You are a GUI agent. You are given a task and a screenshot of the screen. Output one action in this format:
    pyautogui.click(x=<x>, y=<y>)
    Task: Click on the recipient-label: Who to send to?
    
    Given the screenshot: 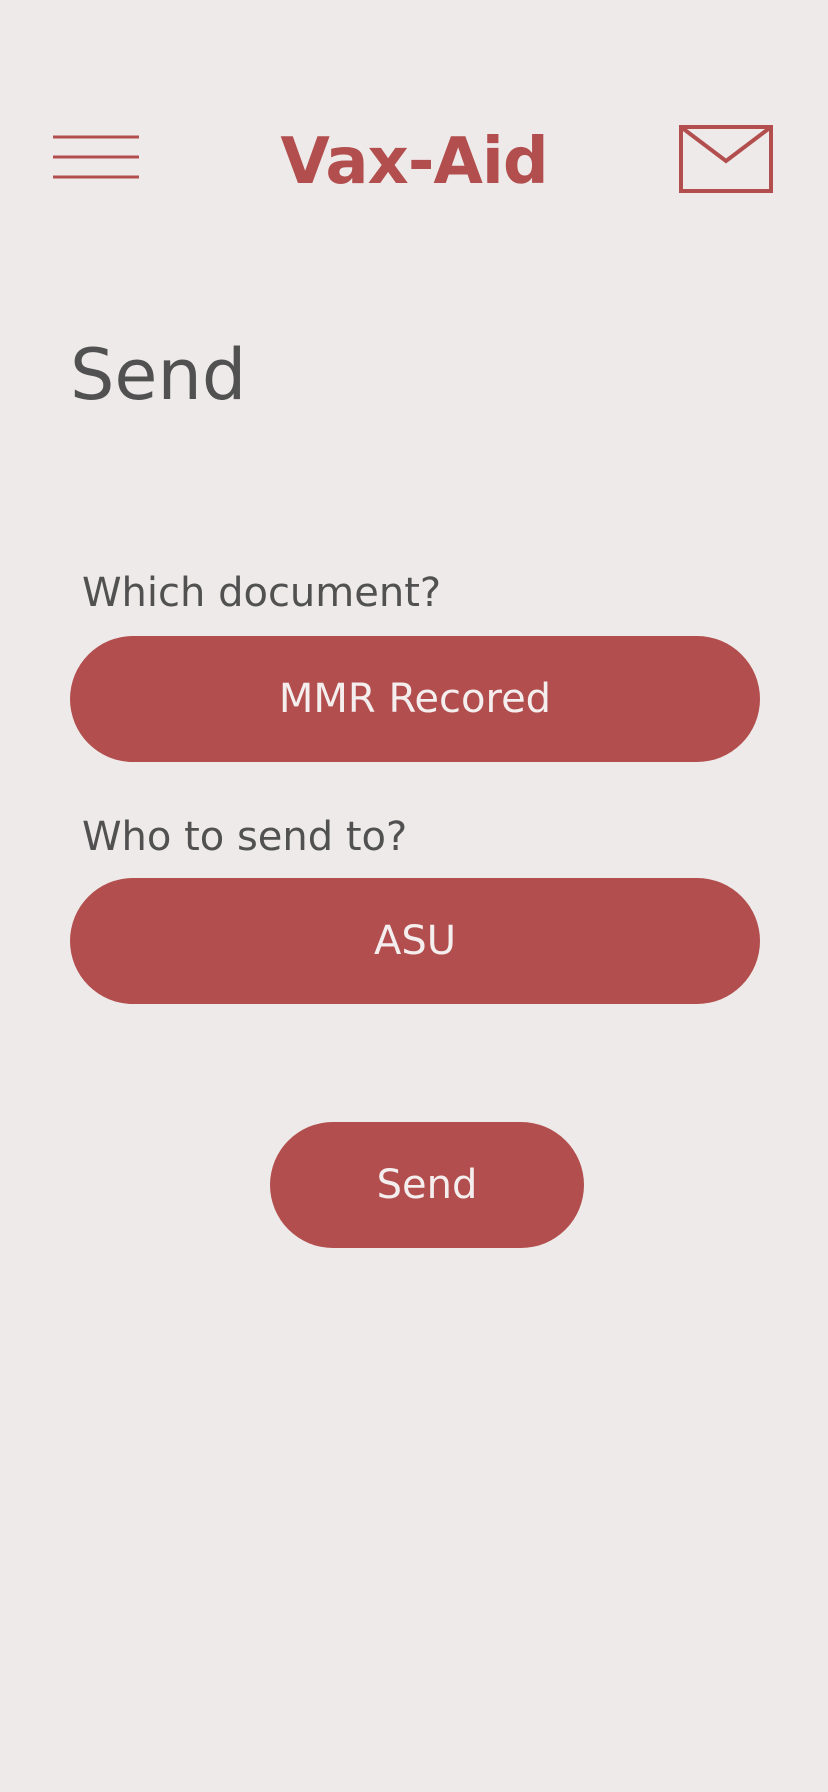 What is the action you would take?
    pyautogui.click(x=245, y=837)
    